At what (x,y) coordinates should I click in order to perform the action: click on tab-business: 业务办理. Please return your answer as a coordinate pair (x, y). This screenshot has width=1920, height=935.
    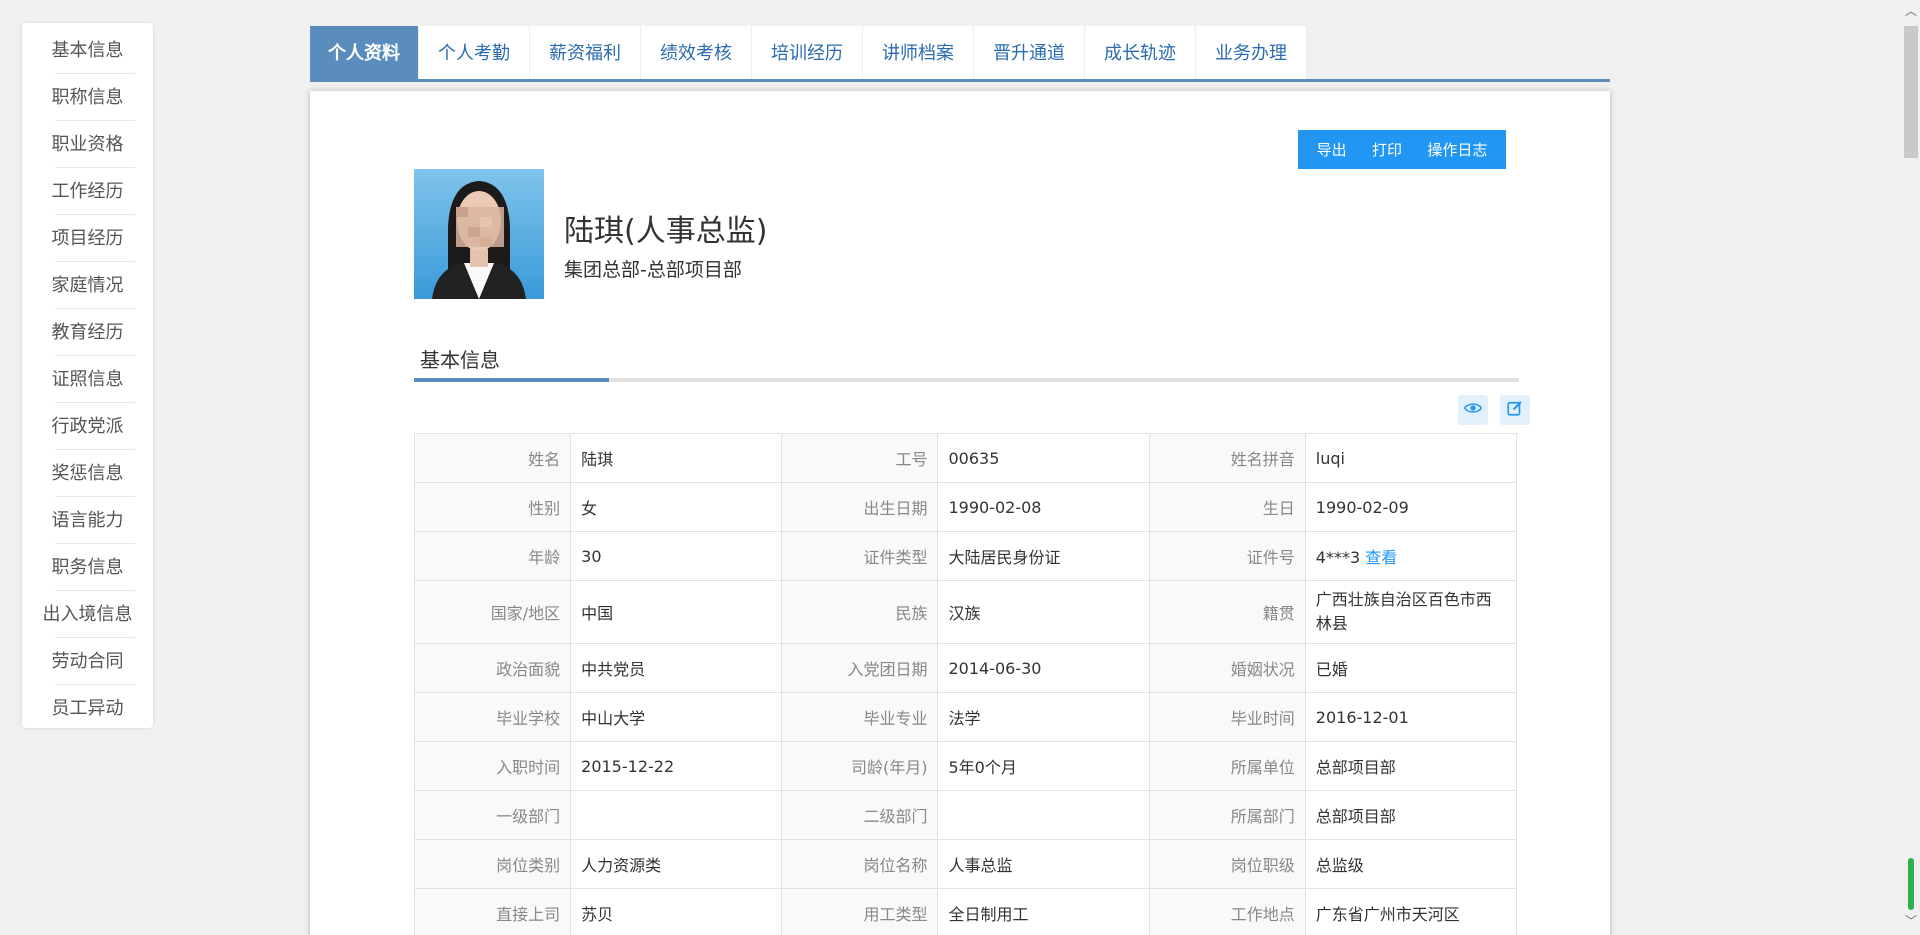
    Looking at the image, I should click on (1251, 52).